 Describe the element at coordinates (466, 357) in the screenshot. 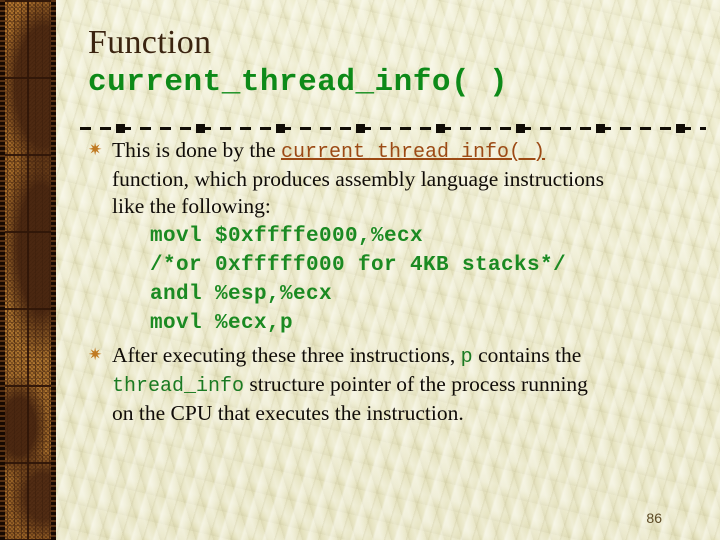

I see `variable-p: p` at that location.